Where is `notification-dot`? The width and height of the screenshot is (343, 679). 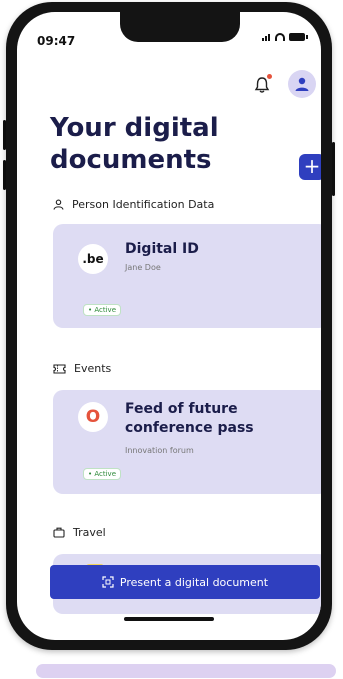 notification-dot is located at coordinates (269, 76).